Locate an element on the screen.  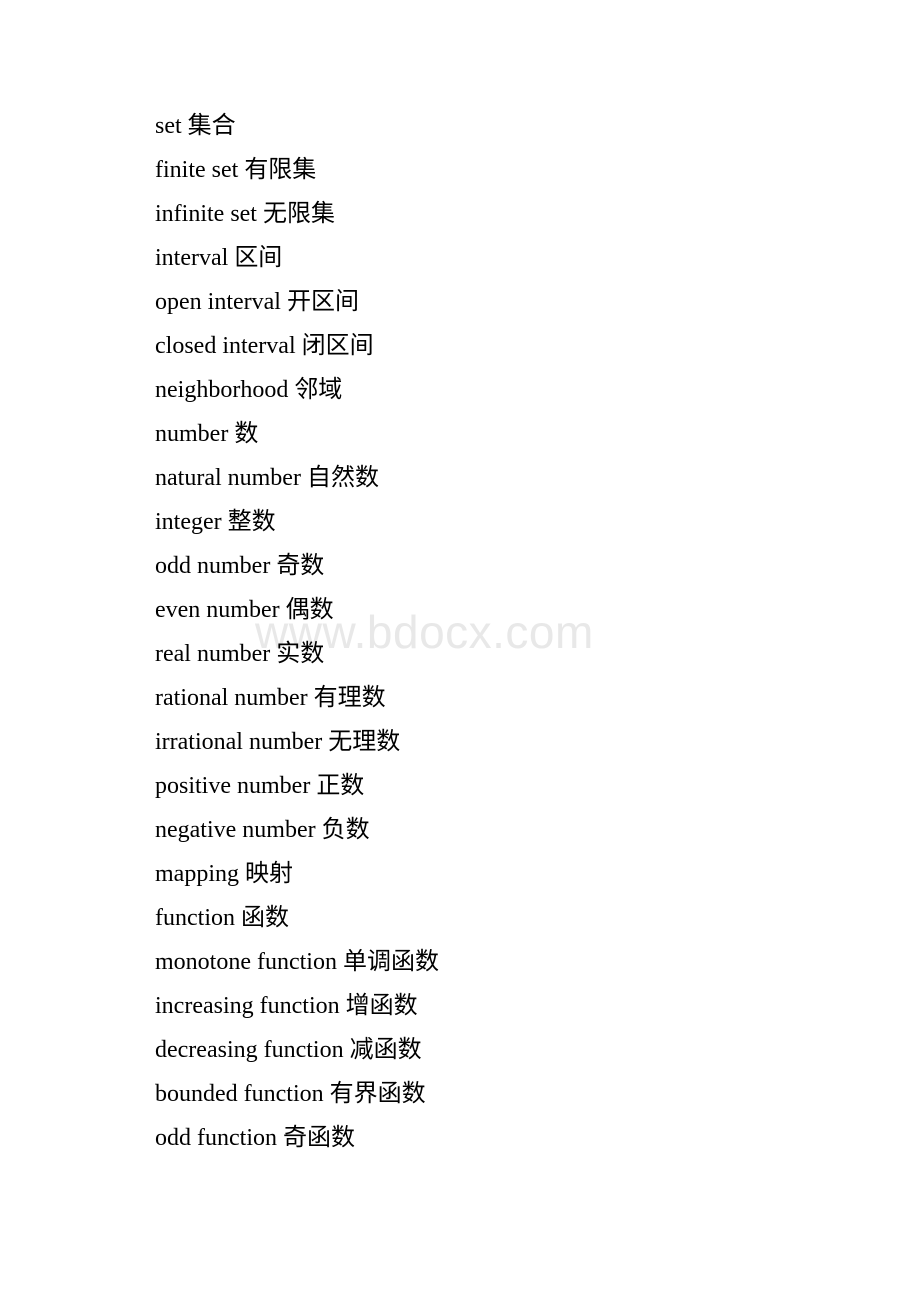
glossary-entry: number 数 is located at coordinates (505, 434).